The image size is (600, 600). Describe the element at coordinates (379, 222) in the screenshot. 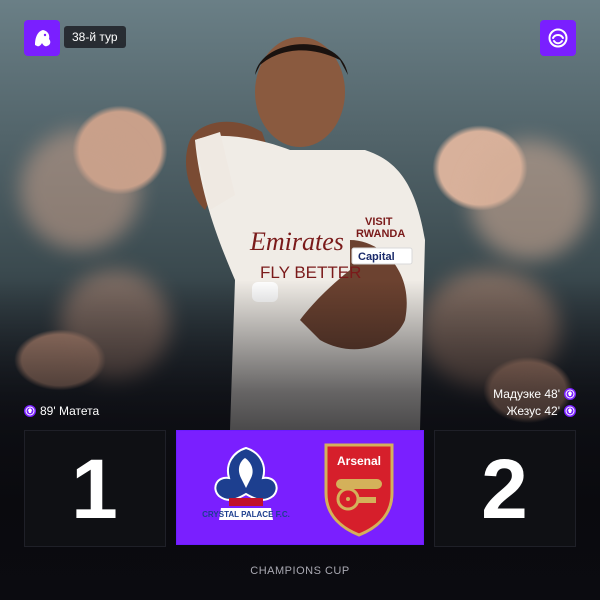

I see `sleeve-sponsor-top: VISIT` at that location.